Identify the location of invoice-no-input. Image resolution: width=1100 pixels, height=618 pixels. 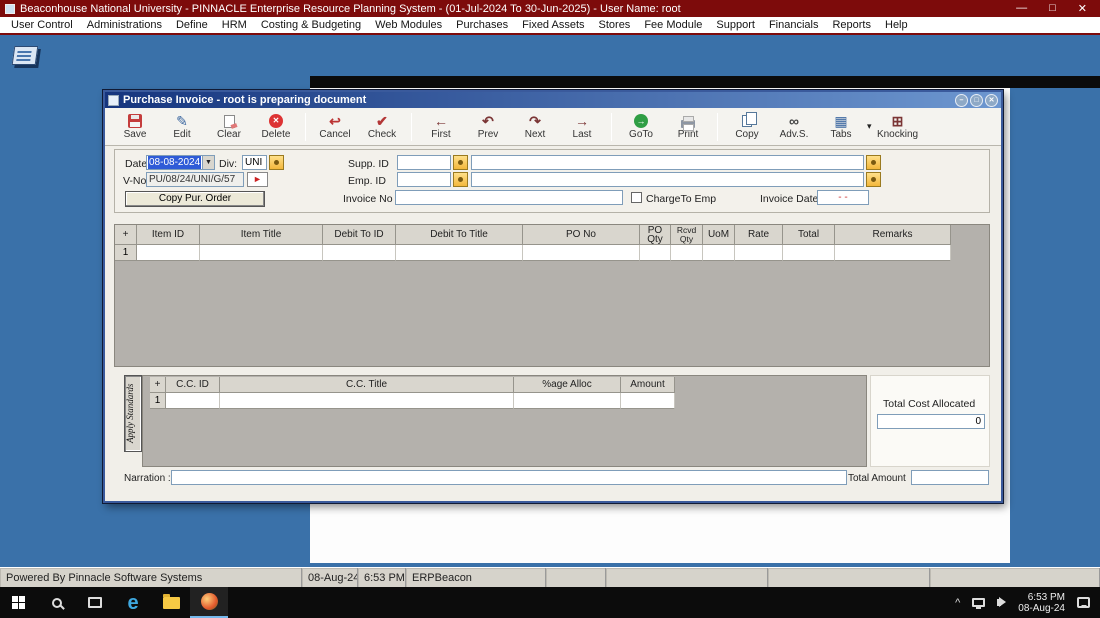
(509, 197).